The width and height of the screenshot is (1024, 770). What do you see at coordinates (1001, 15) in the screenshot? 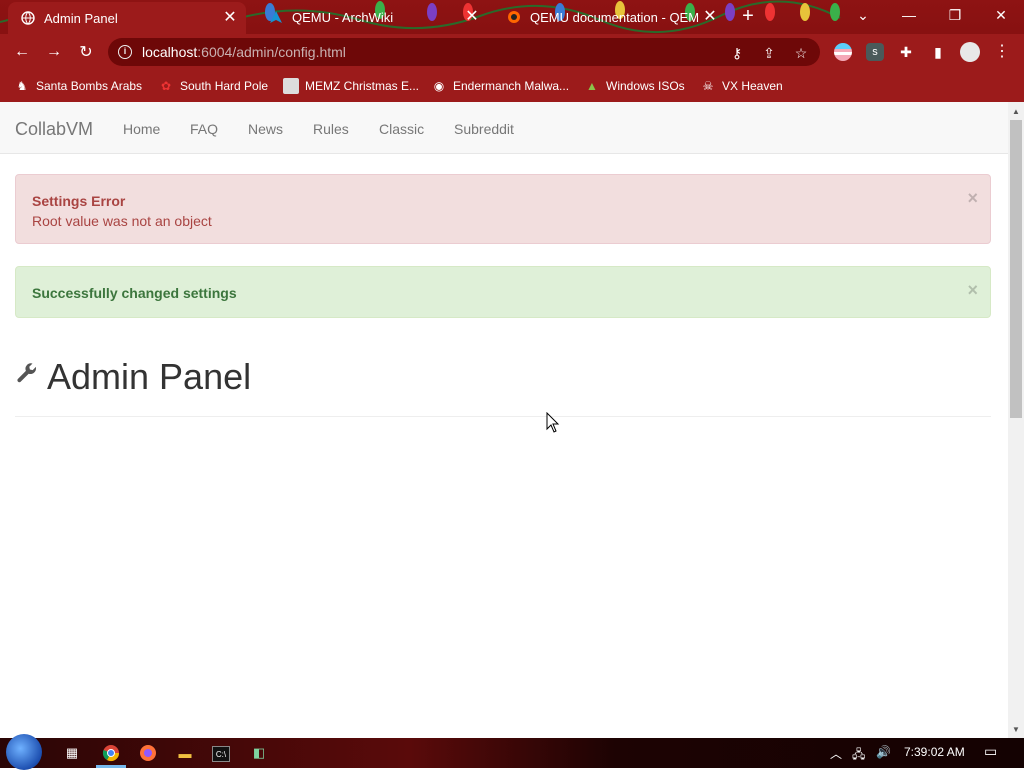
I see `close-window-icon: ✕` at bounding box center [1001, 15].